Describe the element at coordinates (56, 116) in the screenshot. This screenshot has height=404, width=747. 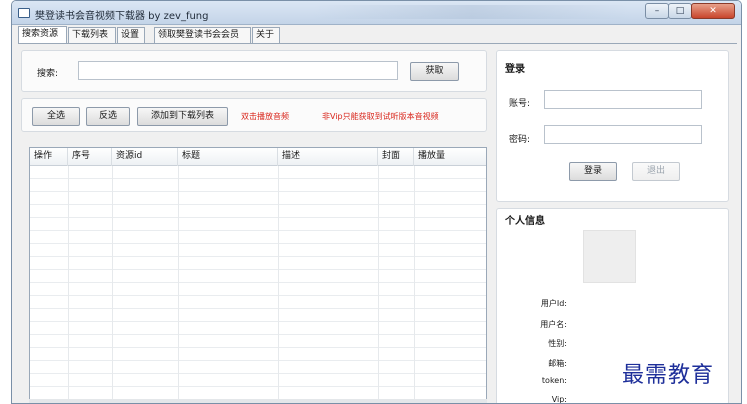
I see `select-all-button: 全选` at that location.